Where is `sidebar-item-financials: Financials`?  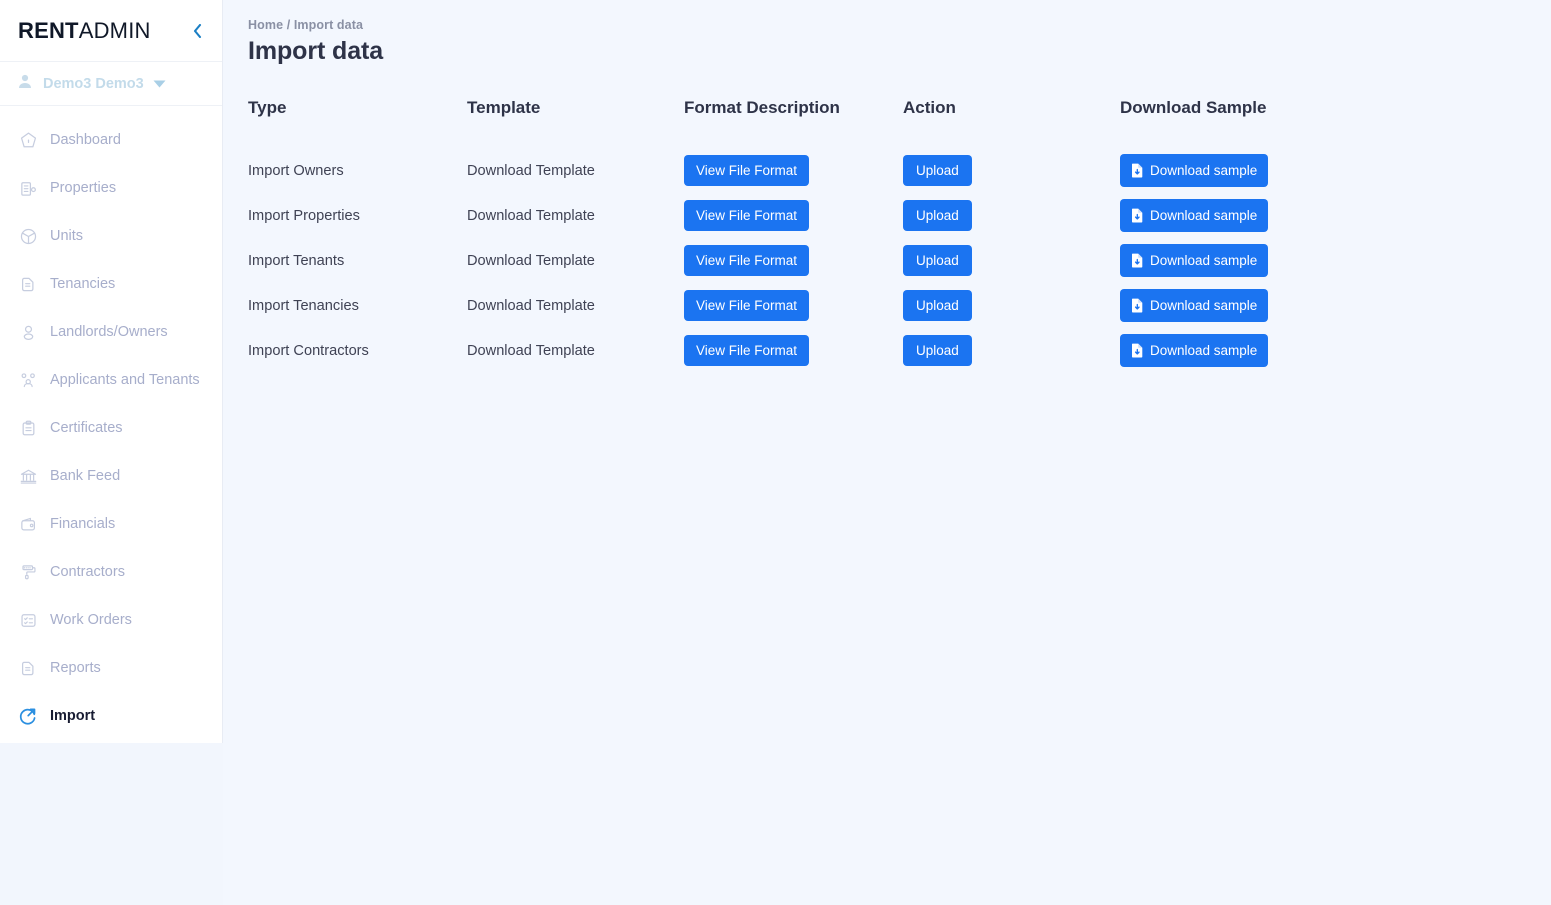 sidebar-item-financials: Financials is located at coordinates (111, 524).